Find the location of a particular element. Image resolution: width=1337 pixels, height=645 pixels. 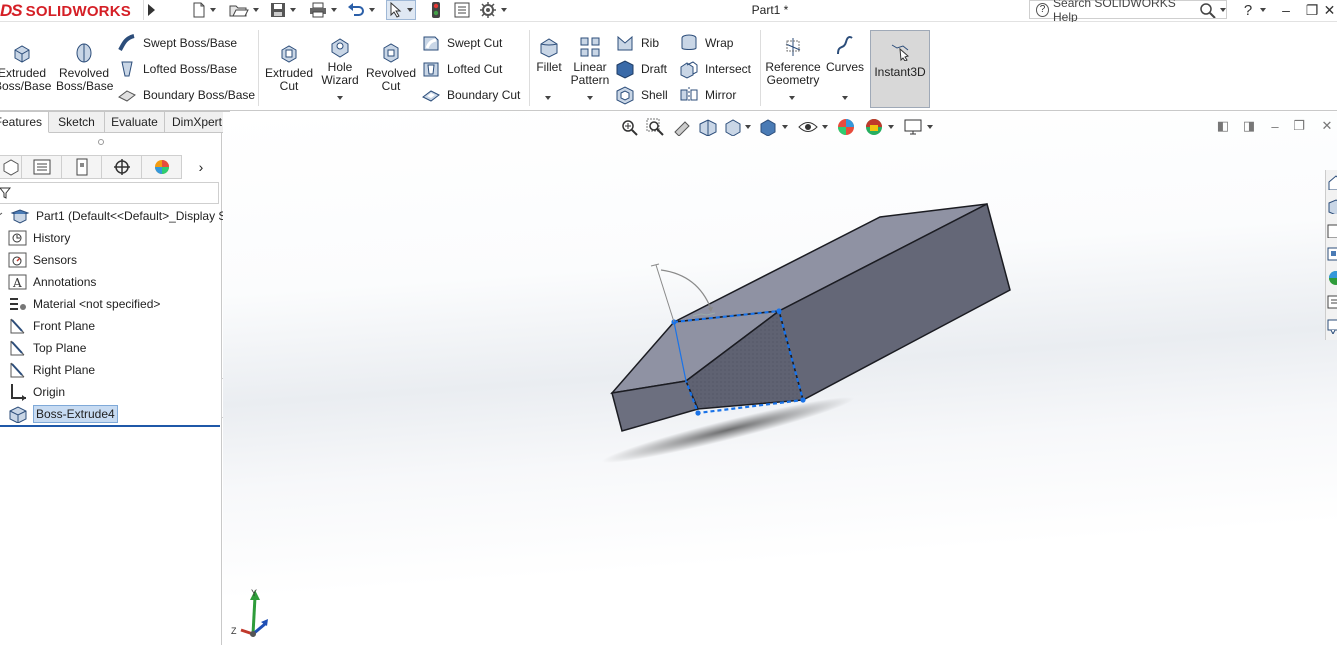

tab-features: Features is located at coordinates (24, 122).